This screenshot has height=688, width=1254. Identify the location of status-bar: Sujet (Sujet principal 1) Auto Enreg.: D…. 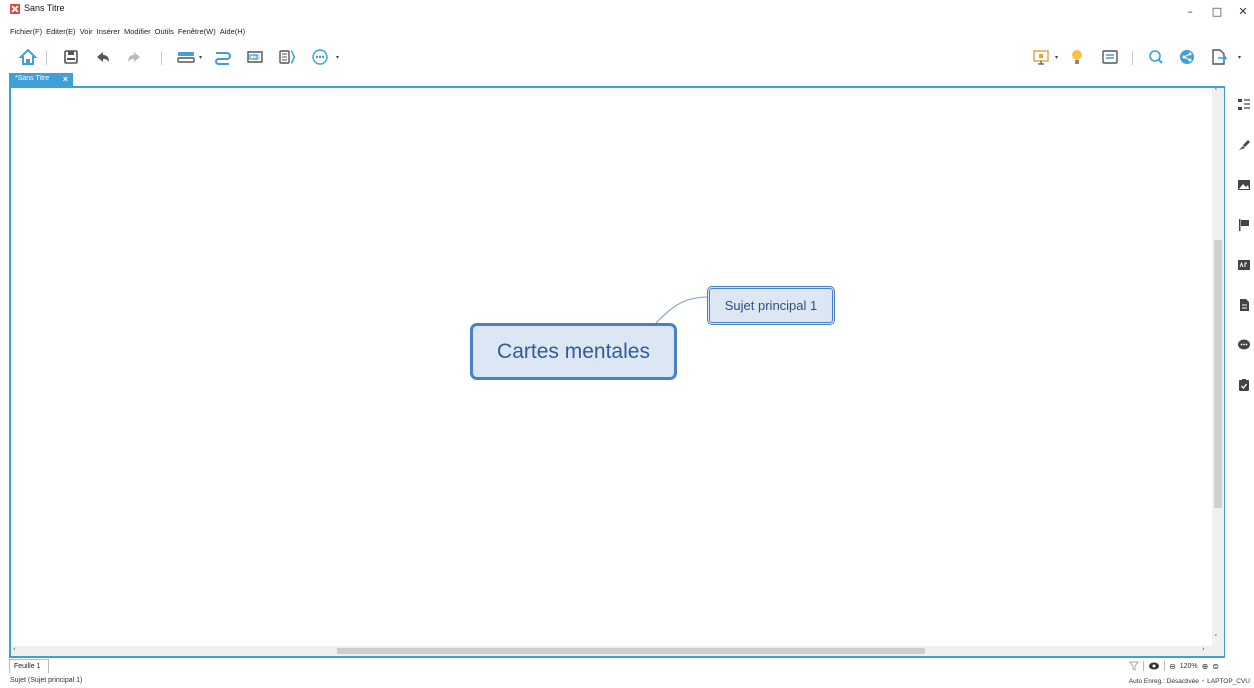
(627, 681).